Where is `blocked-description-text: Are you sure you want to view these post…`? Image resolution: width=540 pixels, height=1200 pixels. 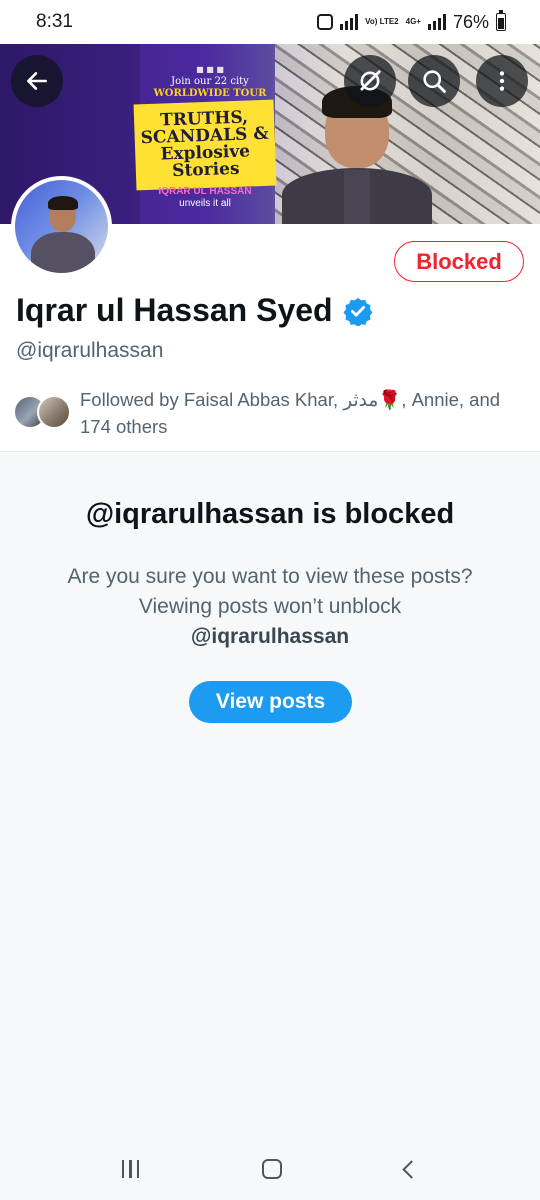
blocked-description-text: Are you sure you want to view these post… is located at coordinates (270, 591).